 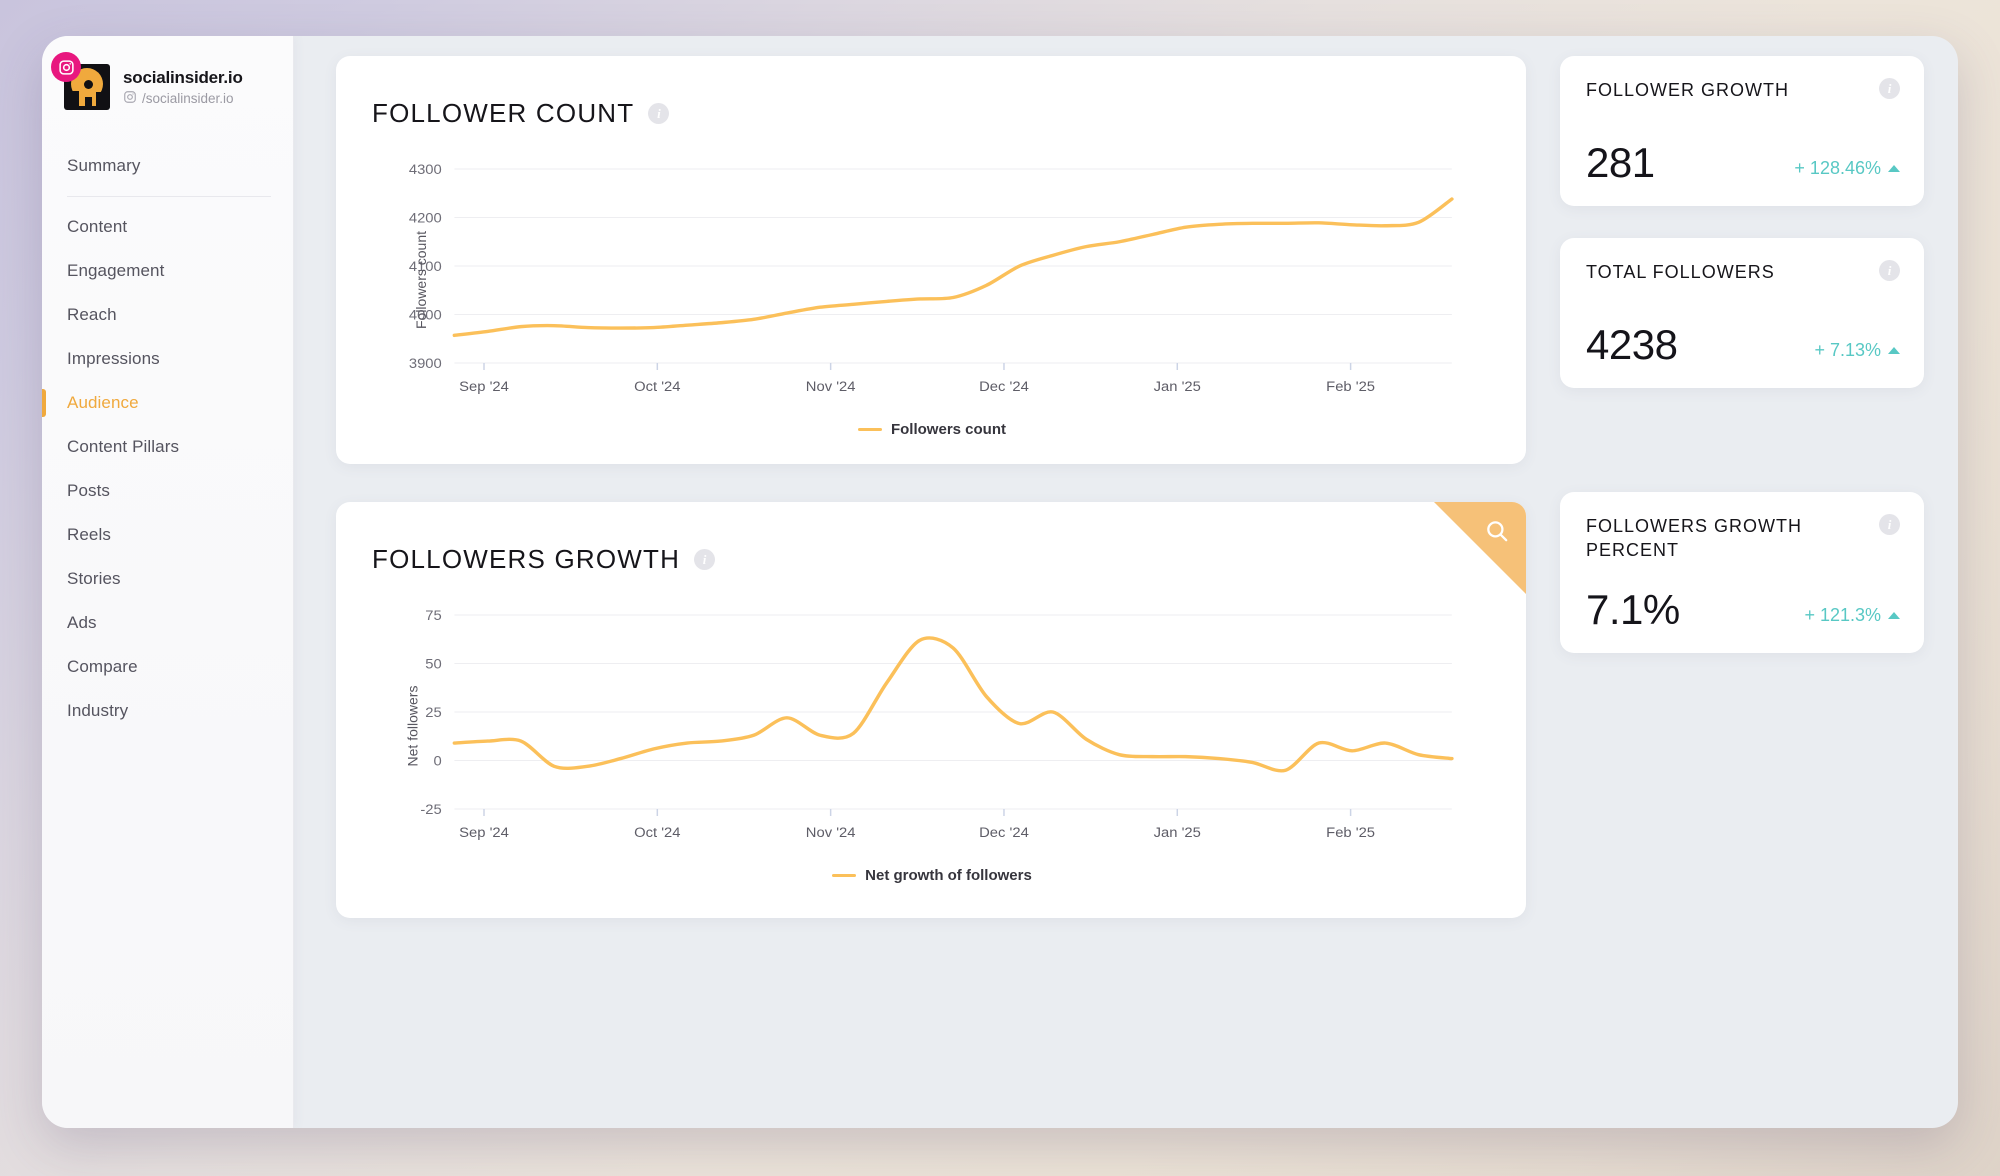 I want to click on instagram-small-icon, so click(x=130, y=98).